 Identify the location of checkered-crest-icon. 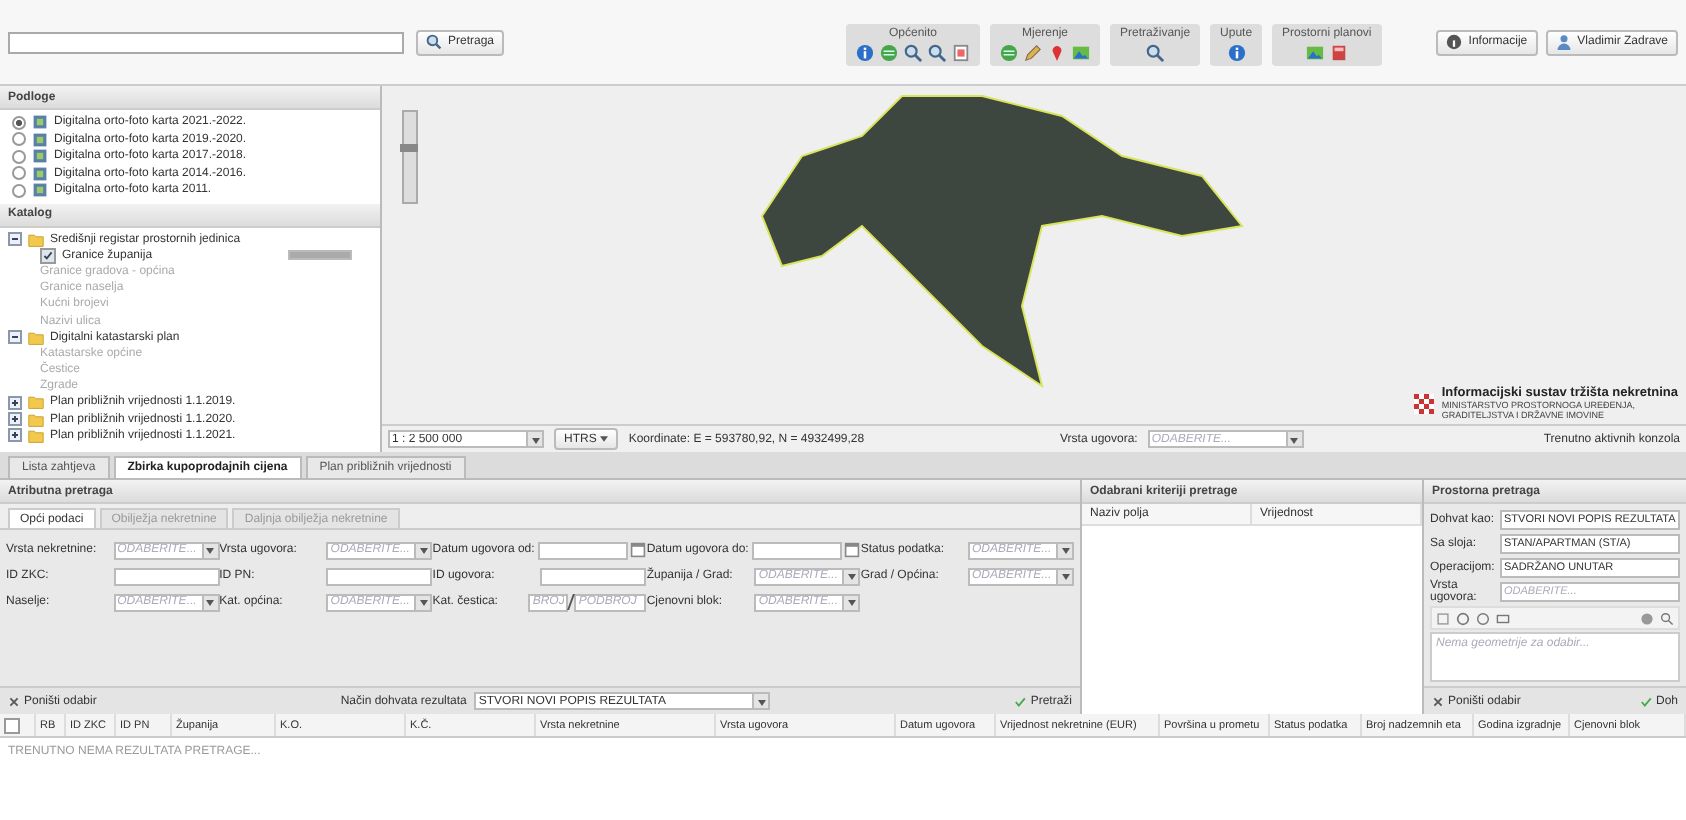
(1423, 403).